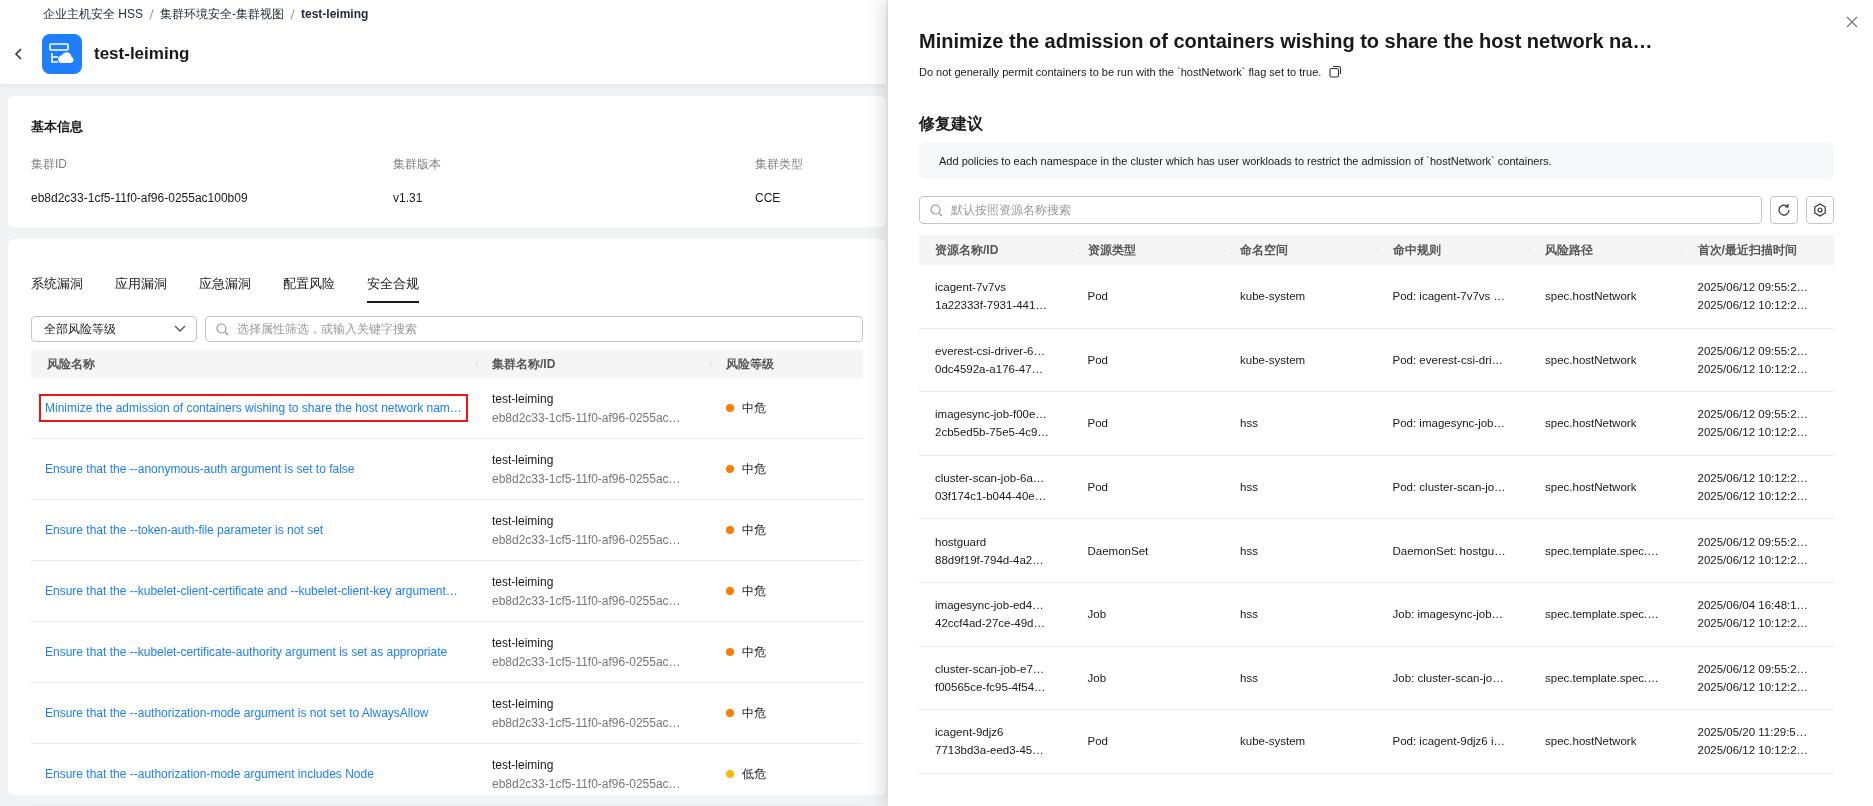 This screenshot has width=1873, height=806. I want to click on risk-name-link: Ensure that the --anonymous-auth argument is set to false, so click(200, 469).